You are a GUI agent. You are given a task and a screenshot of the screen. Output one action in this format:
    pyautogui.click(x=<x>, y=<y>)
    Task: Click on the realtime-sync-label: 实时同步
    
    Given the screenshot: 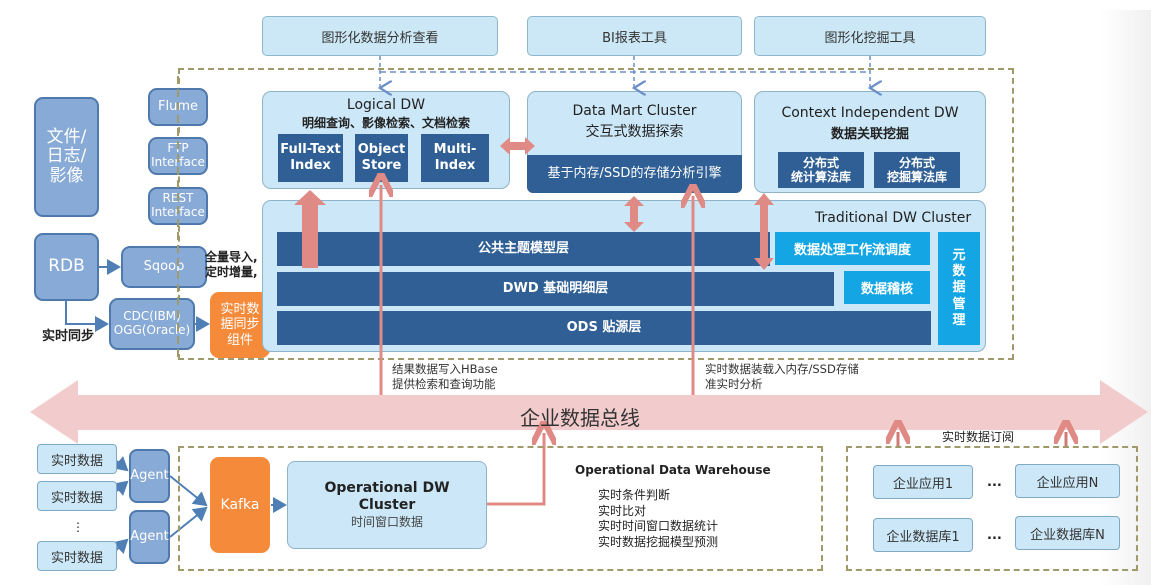 What is the action you would take?
    pyautogui.click(x=68, y=336)
    